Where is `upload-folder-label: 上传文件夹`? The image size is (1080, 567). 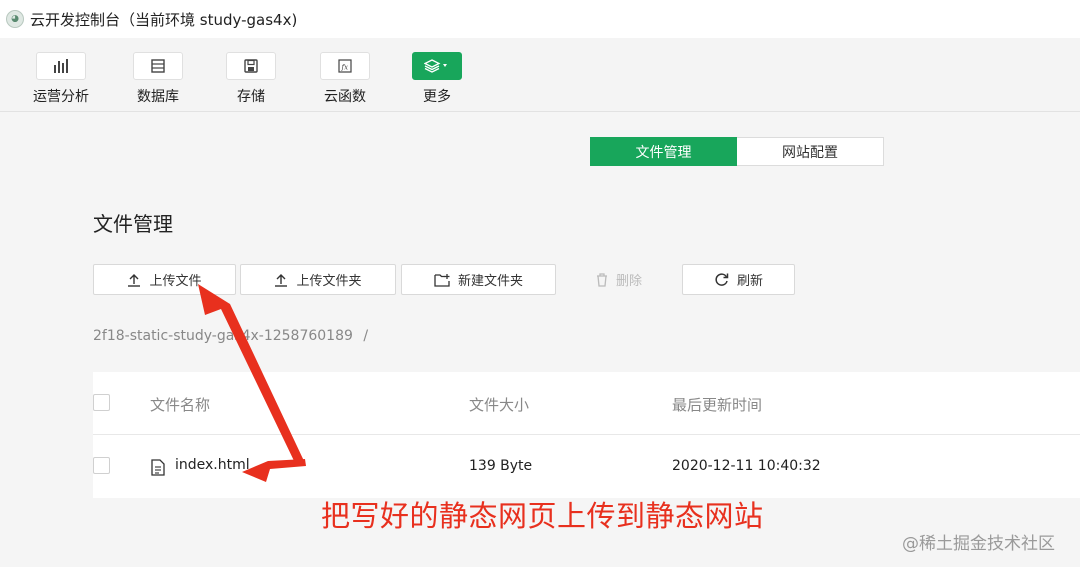
upload-folder-label: 上传文件夹 is located at coordinates (329, 281).